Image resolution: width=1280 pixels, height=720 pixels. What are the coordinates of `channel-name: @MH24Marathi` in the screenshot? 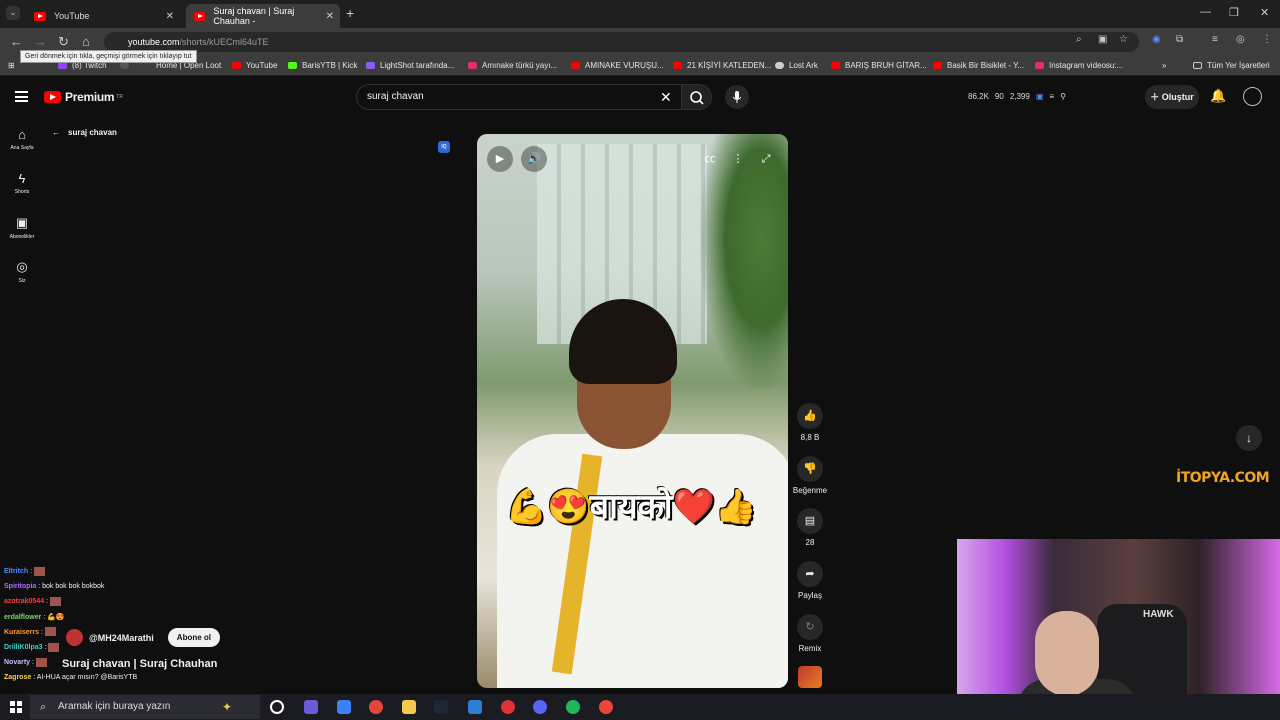 It's located at (121, 638).